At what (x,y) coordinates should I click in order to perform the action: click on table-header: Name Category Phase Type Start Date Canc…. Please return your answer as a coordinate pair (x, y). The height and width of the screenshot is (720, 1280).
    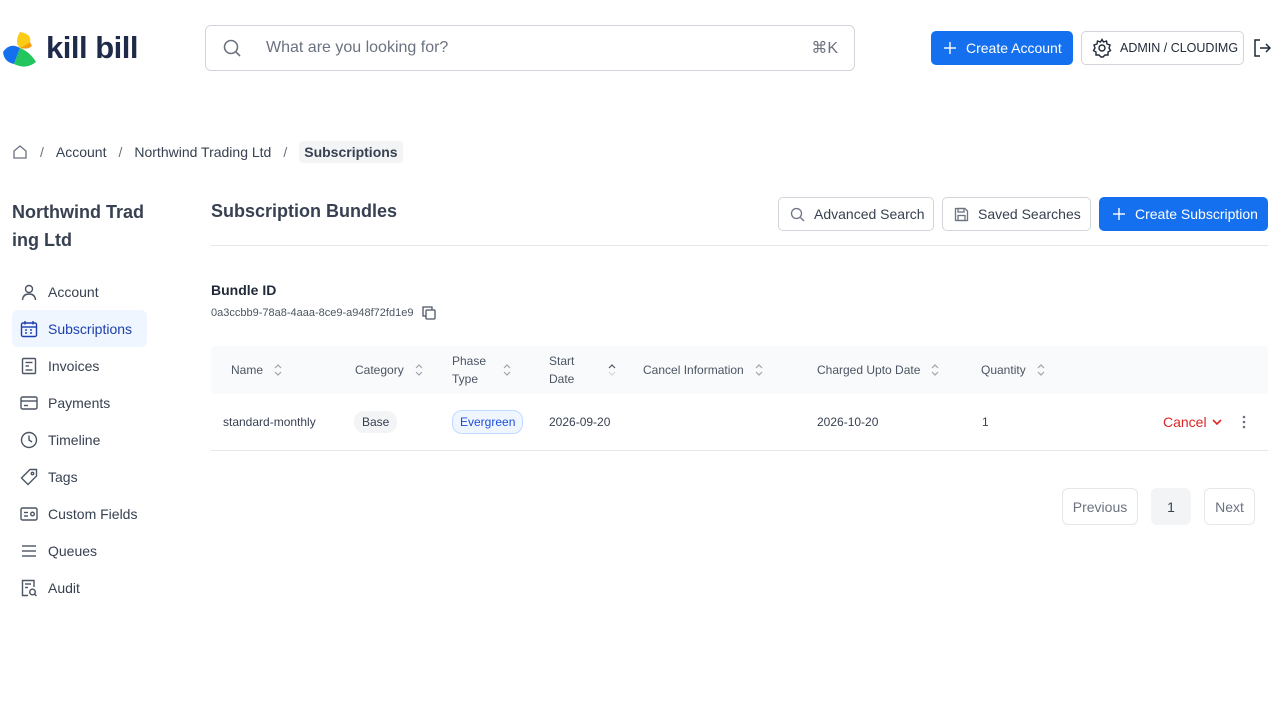
    Looking at the image, I should click on (739, 370).